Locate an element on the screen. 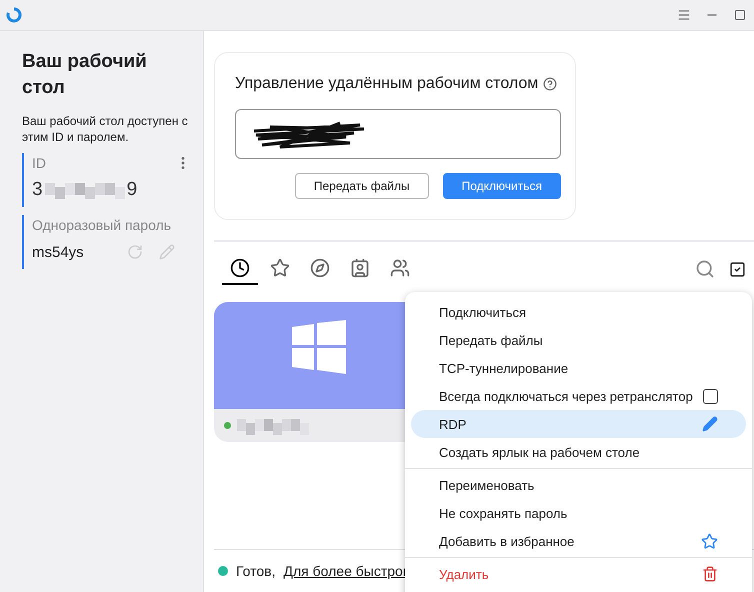  menu-item: Передать файлы is located at coordinates (578, 340).